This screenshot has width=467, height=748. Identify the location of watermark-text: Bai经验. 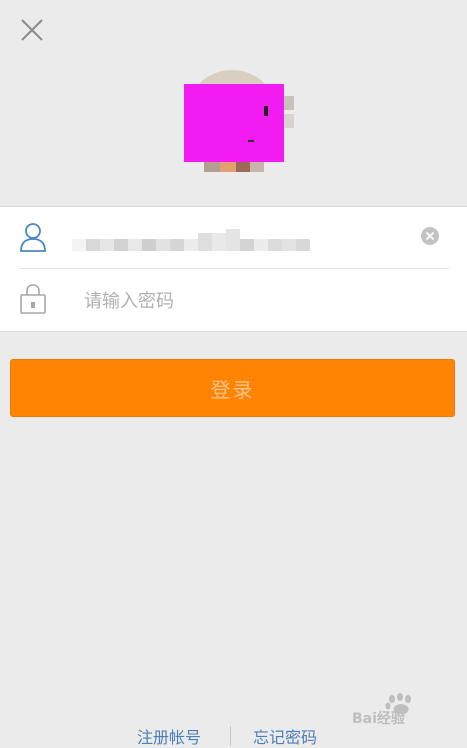
(379, 718).